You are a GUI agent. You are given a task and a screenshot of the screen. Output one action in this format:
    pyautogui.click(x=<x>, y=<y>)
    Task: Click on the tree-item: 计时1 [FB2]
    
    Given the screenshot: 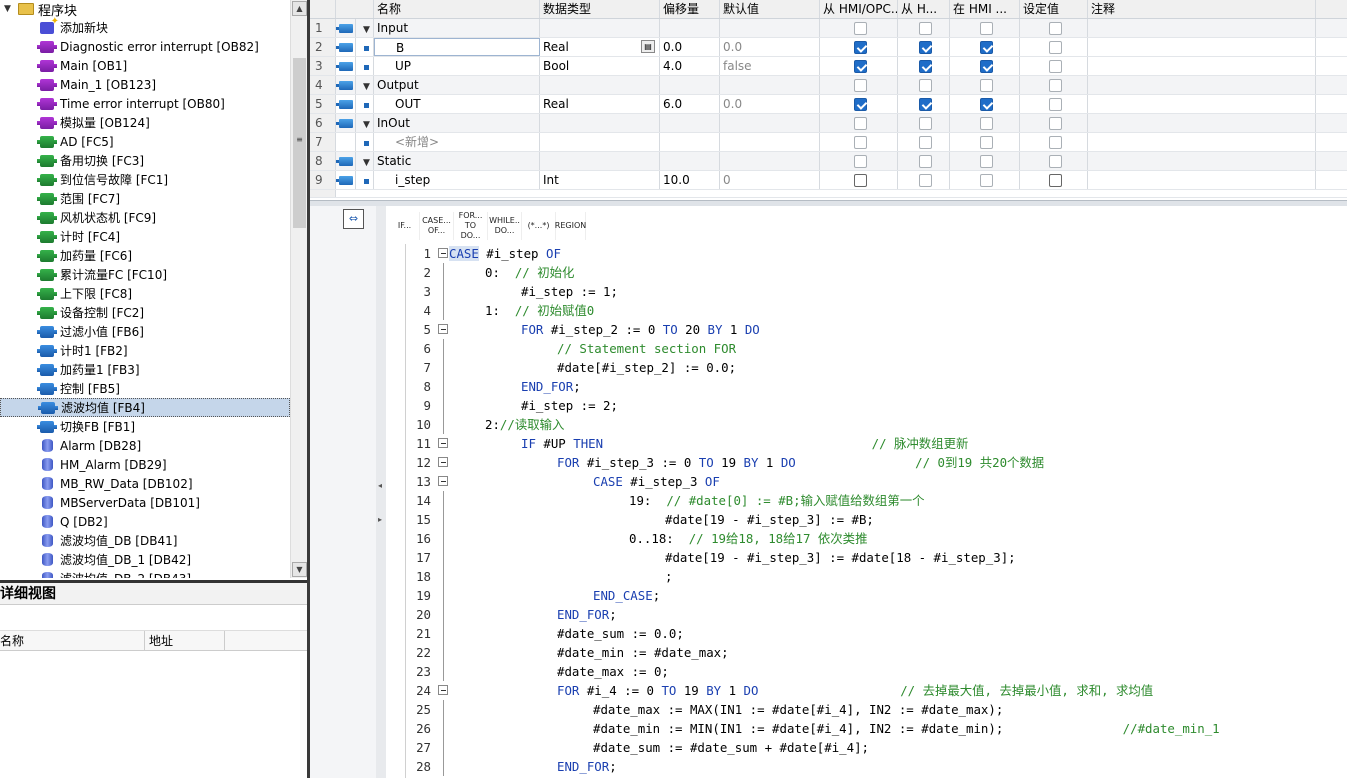 What is the action you would take?
    pyautogui.click(x=145, y=350)
    